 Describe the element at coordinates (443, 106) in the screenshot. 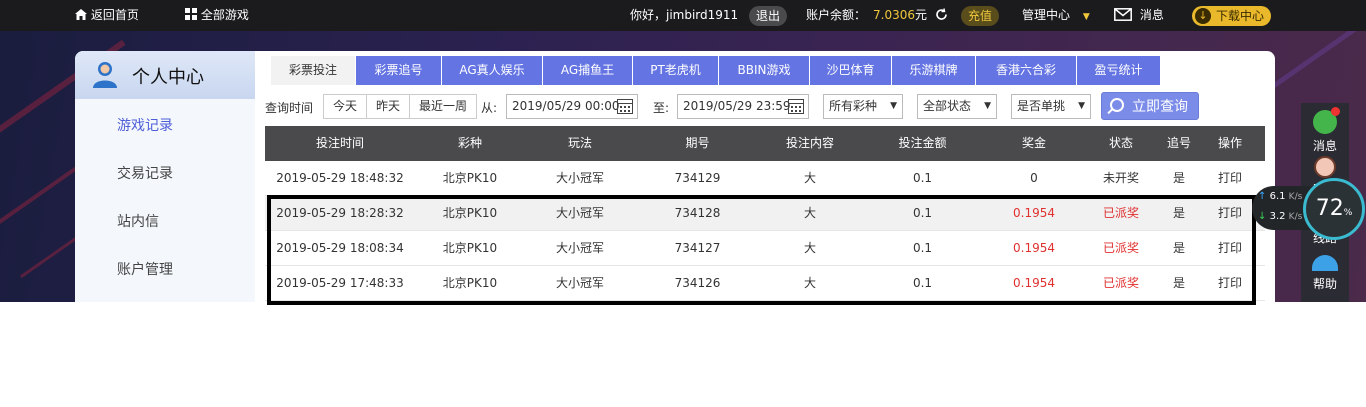

I see `range-week-button: 最近一周` at that location.